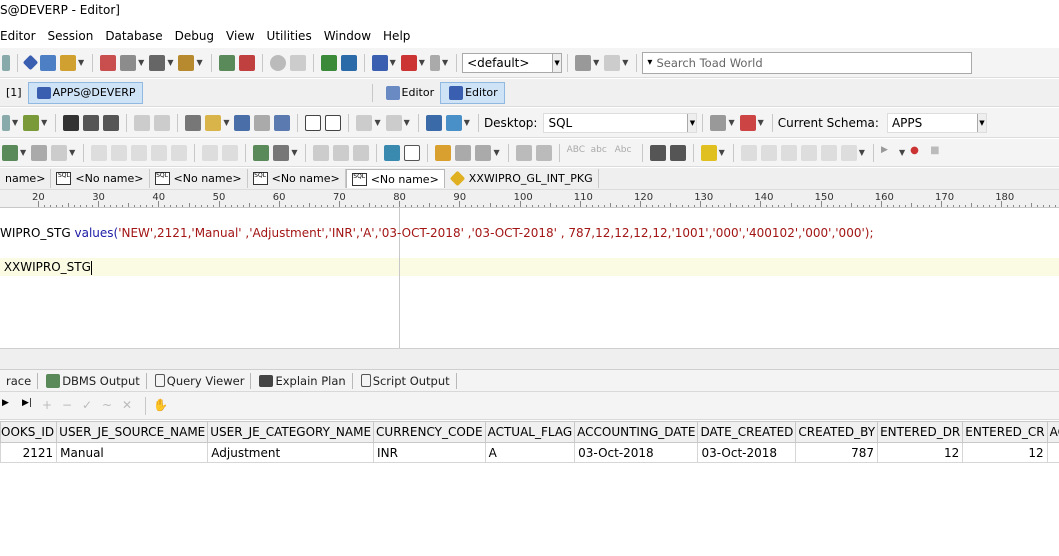 The width and height of the screenshot is (1059, 556). Describe the element at coordinates (788, 152) in the screenshot. I see `tool-3-icon` at that location.